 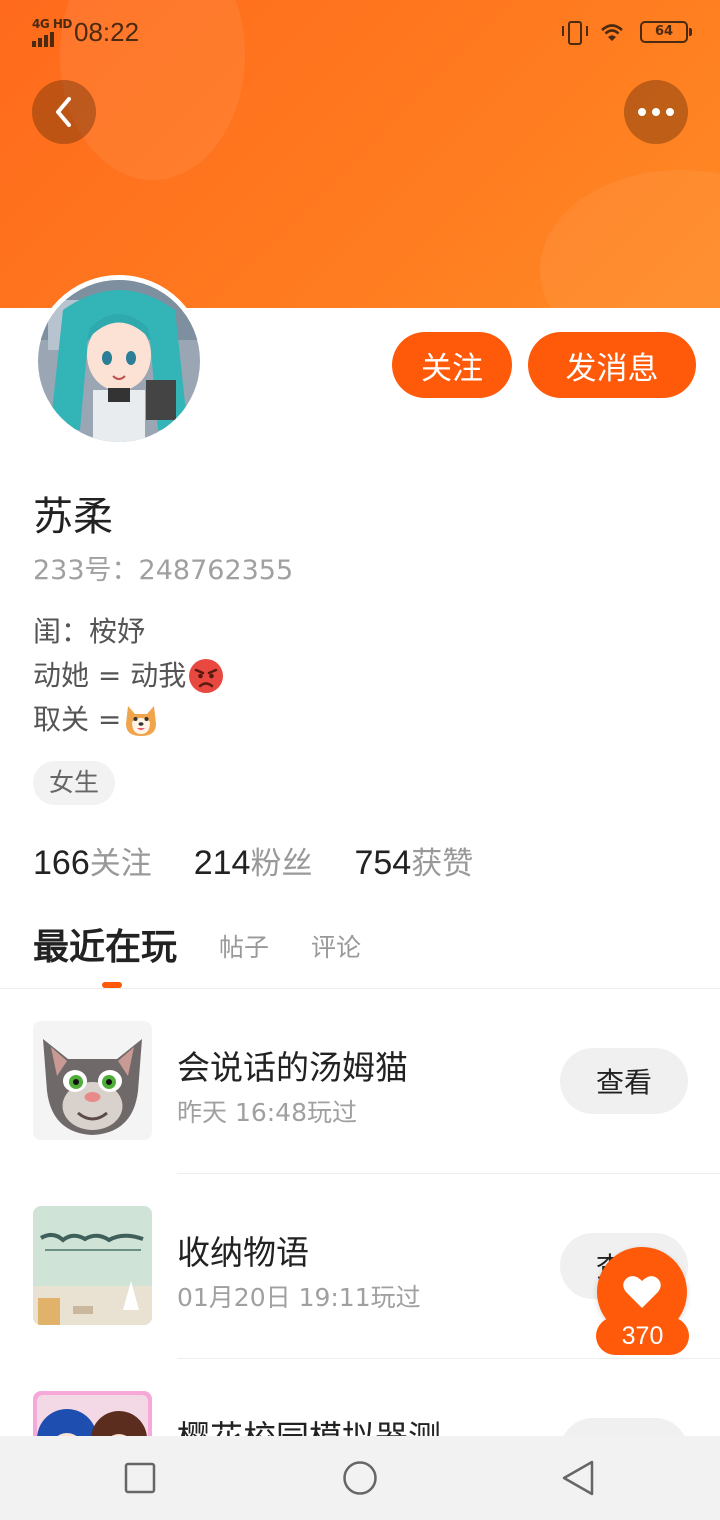 I want to click on shiba-dog-emoji-icon, so click(x=141, y=721).